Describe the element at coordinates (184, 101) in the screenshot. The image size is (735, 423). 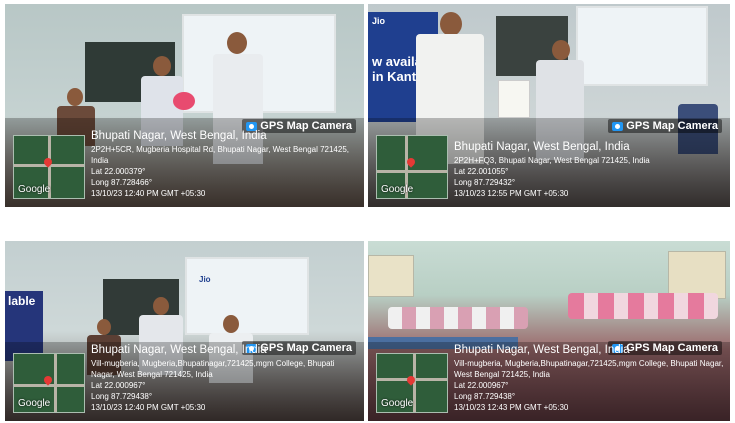
I see `flower-bouquet` at that location.